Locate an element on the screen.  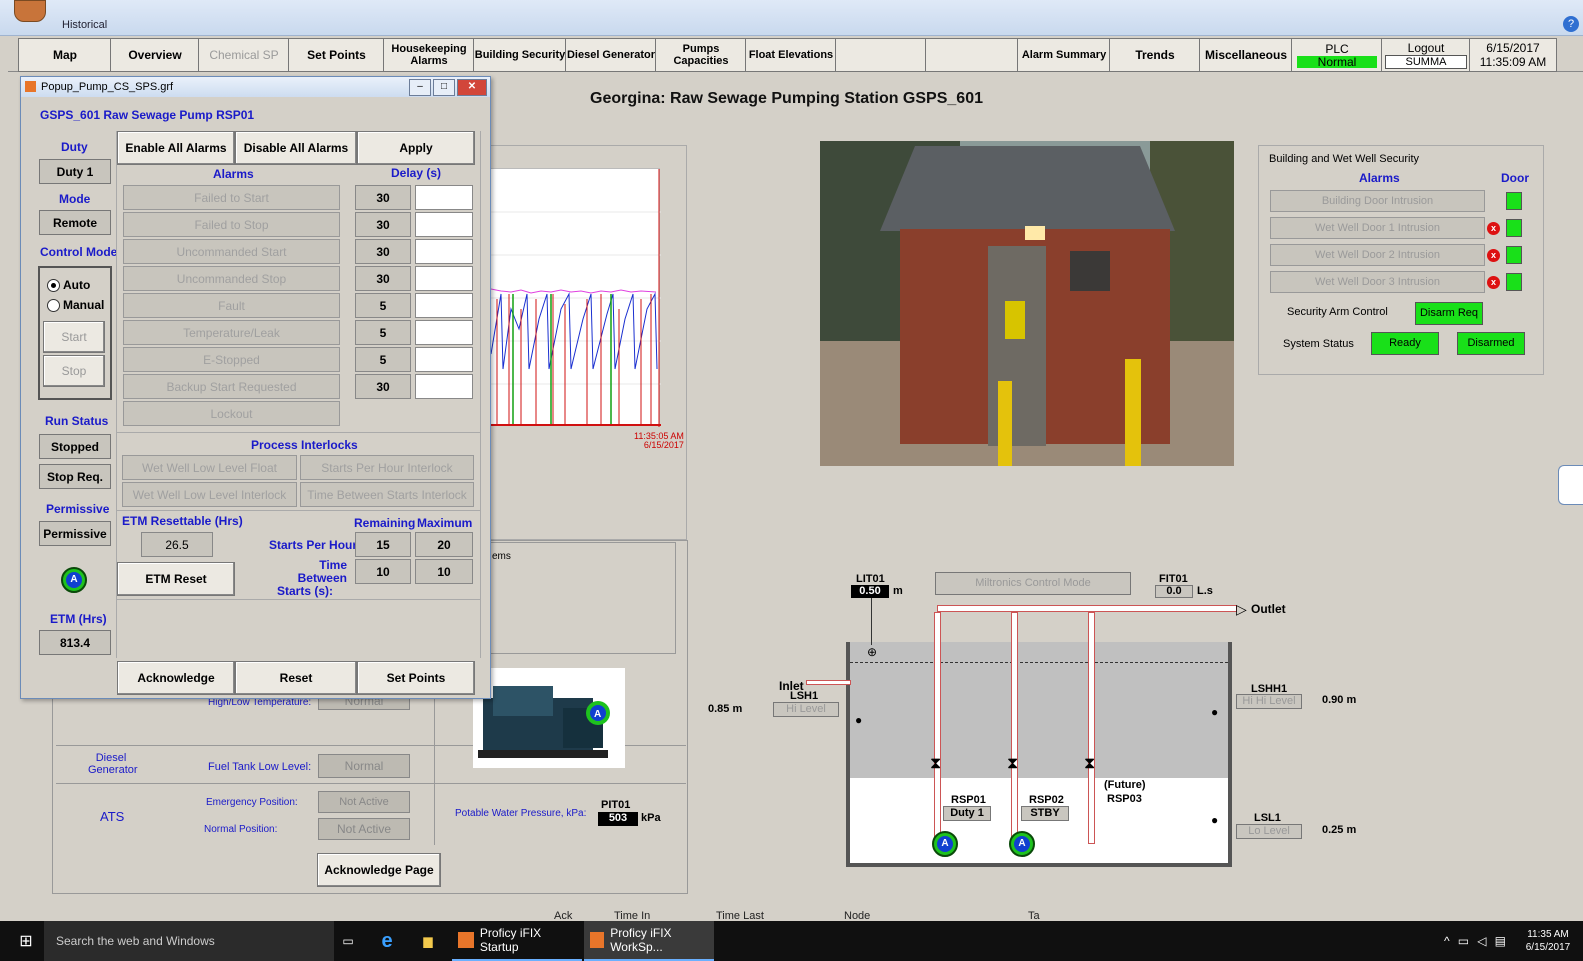
windows-start-icon: ⊞ is located at coordinates (26, 941).